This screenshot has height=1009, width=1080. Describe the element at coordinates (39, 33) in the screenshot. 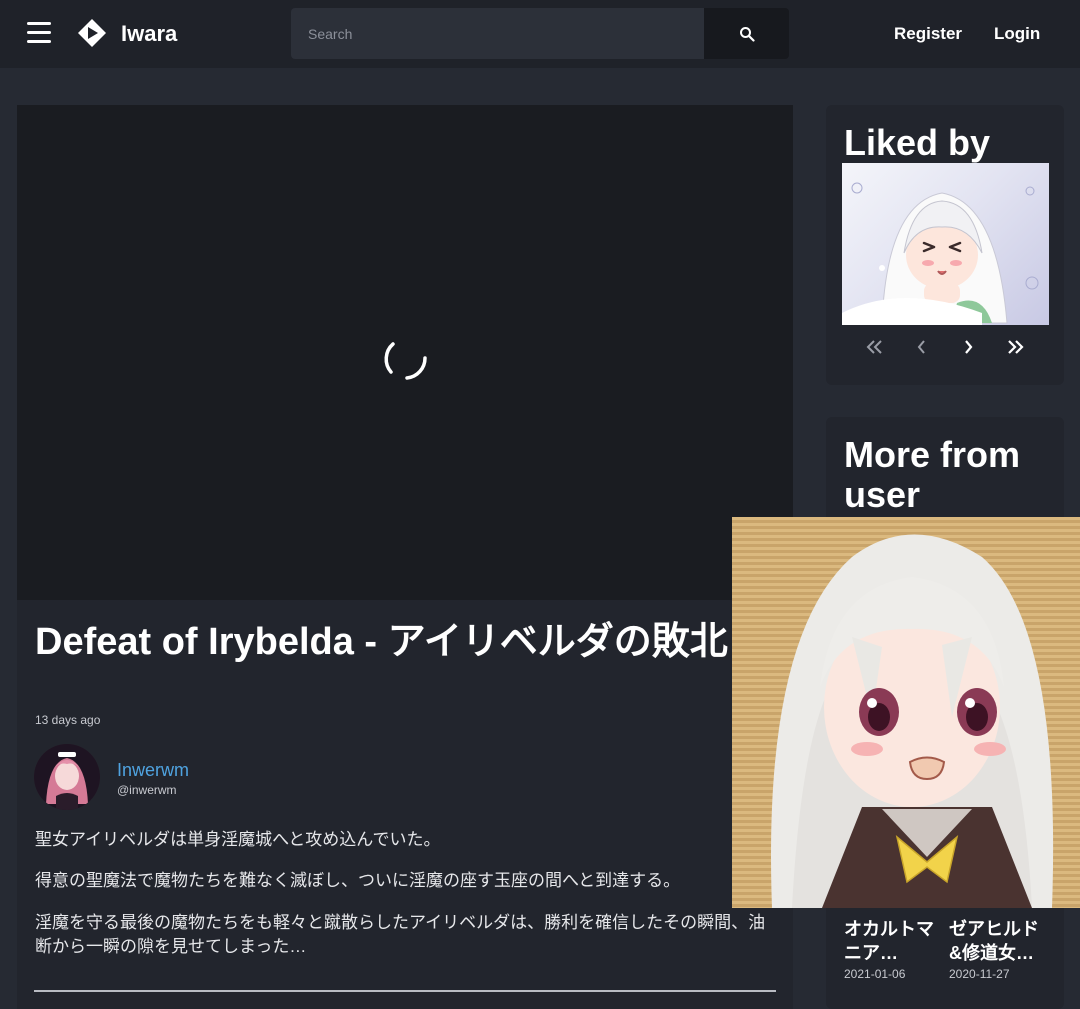

I see `menu-icon` at that location.